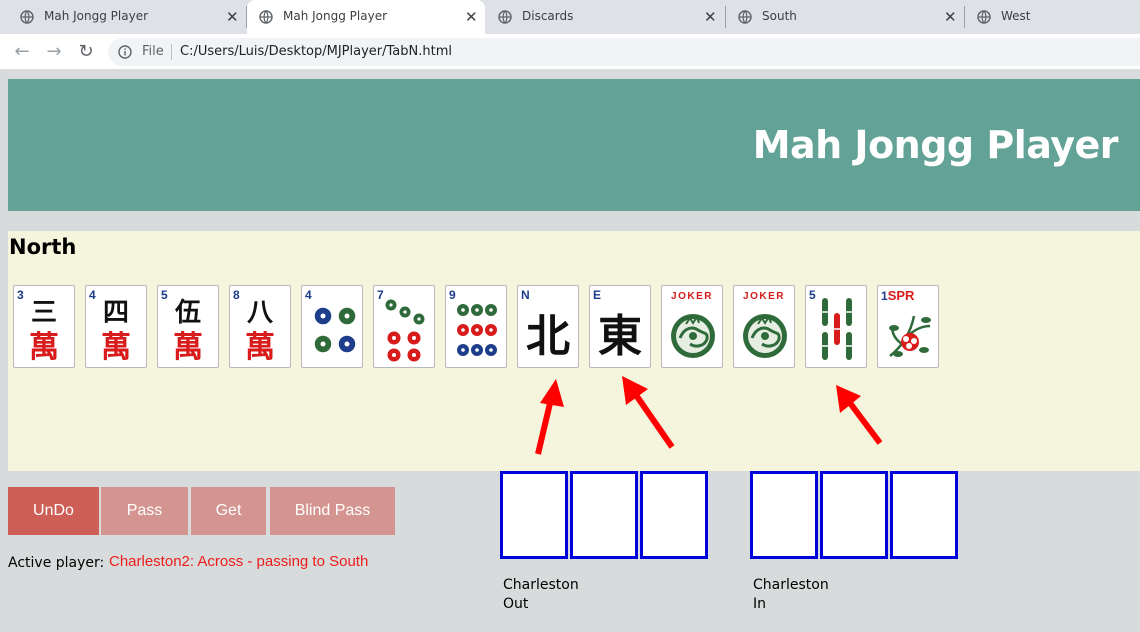 This screenshot has width=1140, height=632. What do you see at coordinates (541, 595) in the screenshot?
I see `charleston-out-label: Charleston Out` at bounding box center [541, 595].